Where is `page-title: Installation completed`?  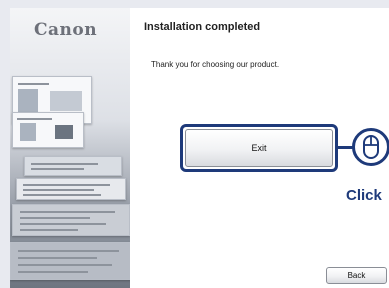 page-title: Installation completed is located at coordinates (202, 27).